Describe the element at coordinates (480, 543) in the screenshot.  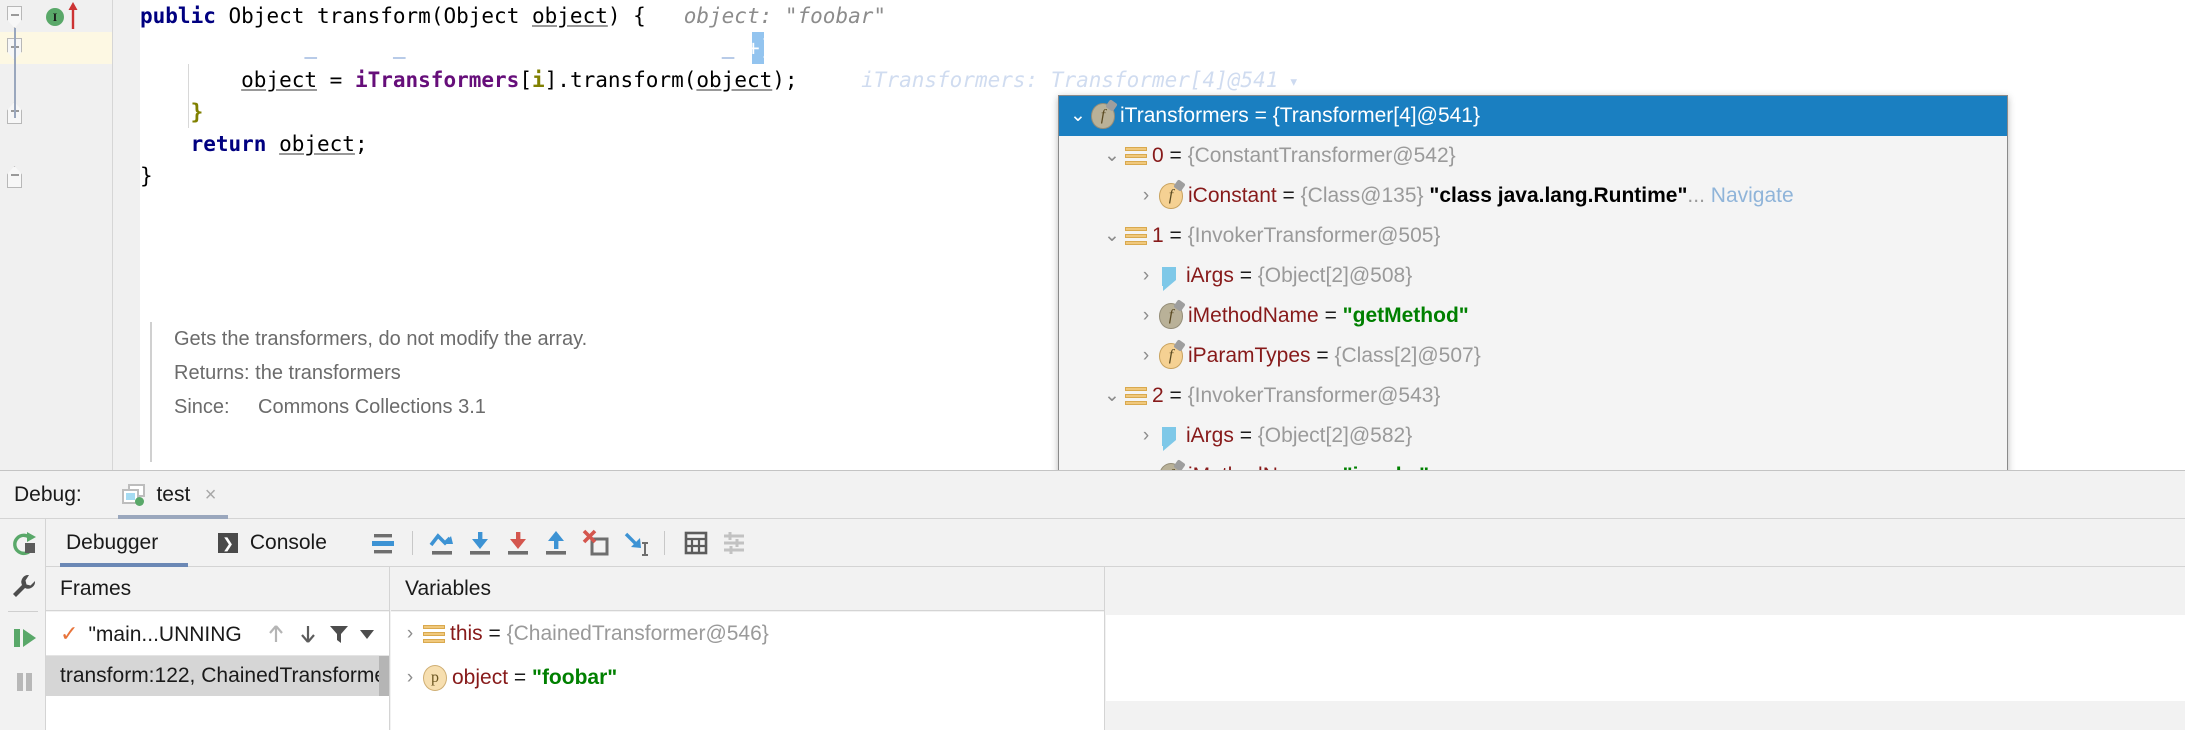
I see `step-into-icon` at that location.